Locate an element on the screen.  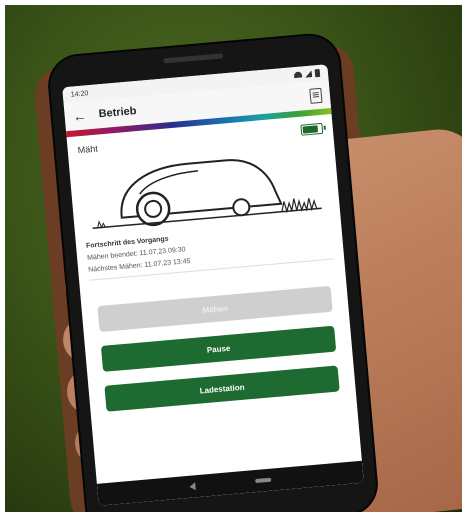
earpiece-speaker is located at coordinates (193, 58).